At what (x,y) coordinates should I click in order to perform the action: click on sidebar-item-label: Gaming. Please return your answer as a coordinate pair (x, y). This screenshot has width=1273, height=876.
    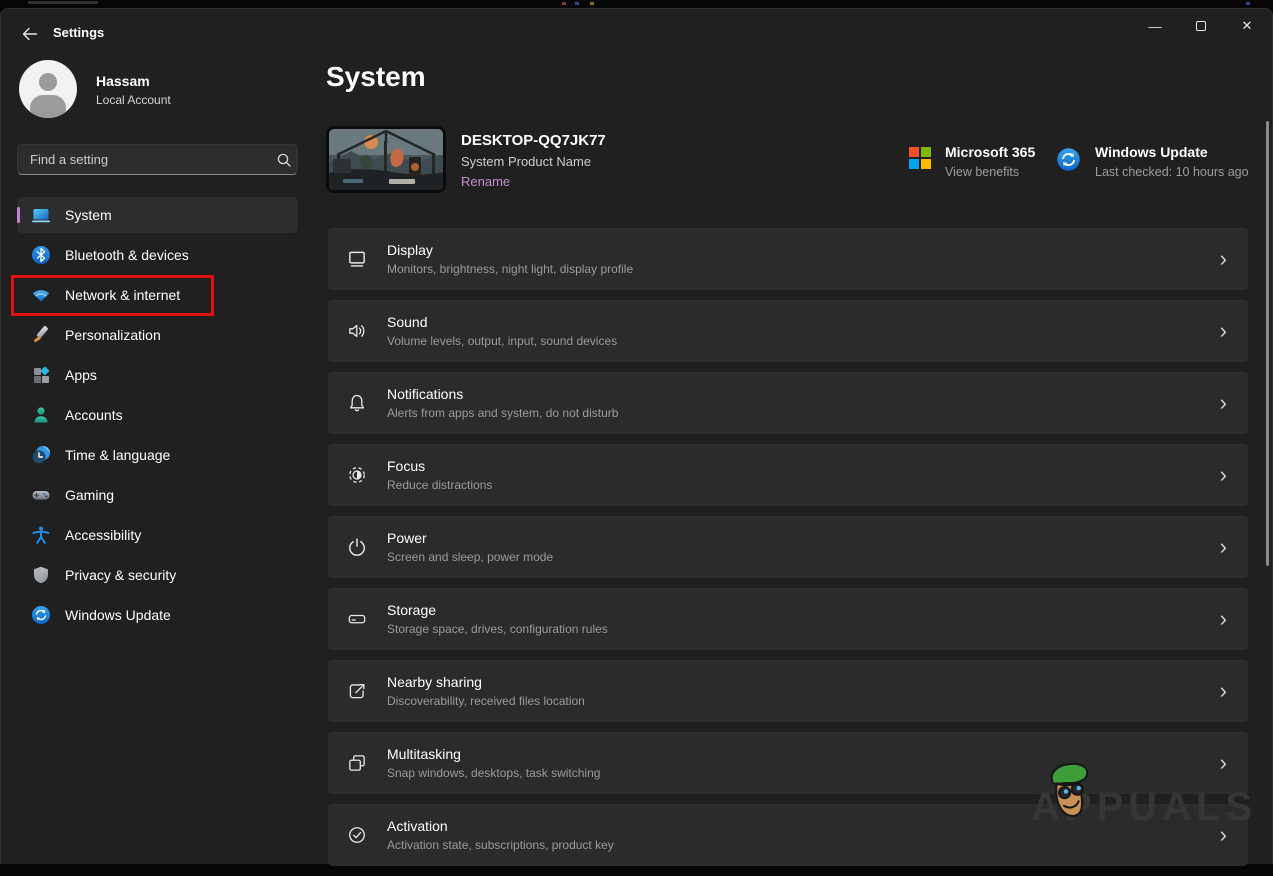
    Looking at the image, I should click on (90, 495).